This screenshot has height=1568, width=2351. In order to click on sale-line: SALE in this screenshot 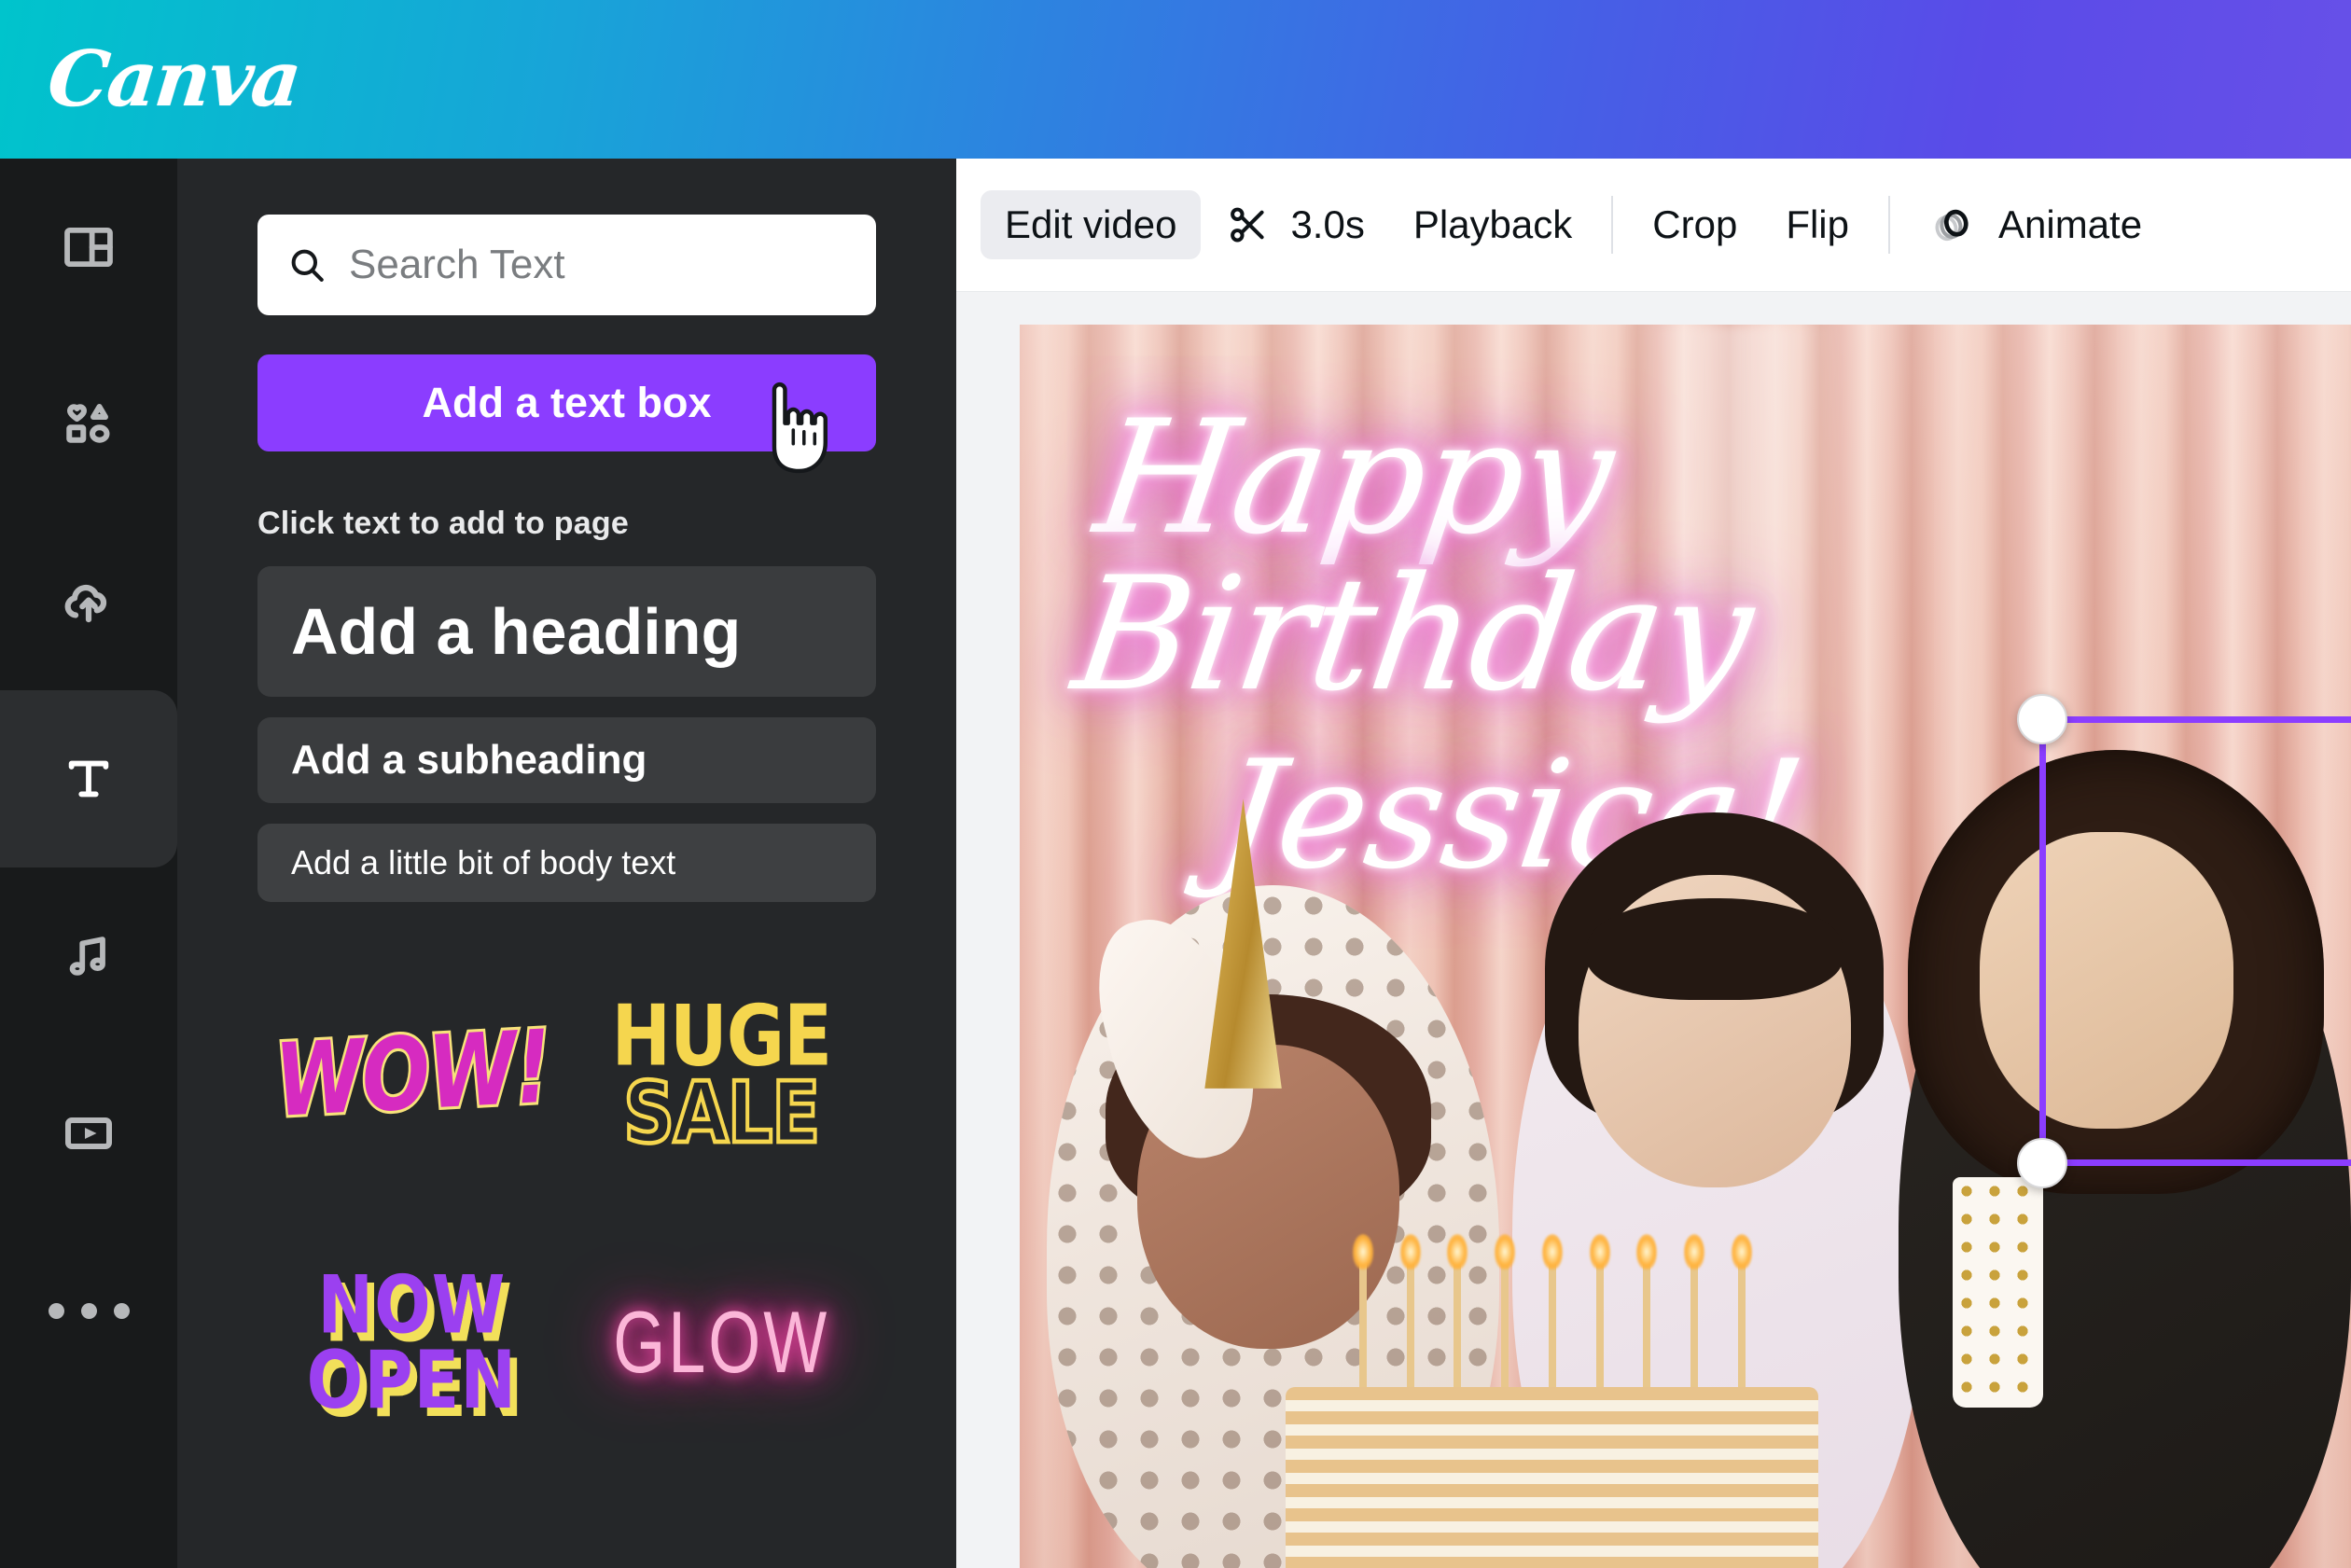, I will do `click(721, 1112)`.